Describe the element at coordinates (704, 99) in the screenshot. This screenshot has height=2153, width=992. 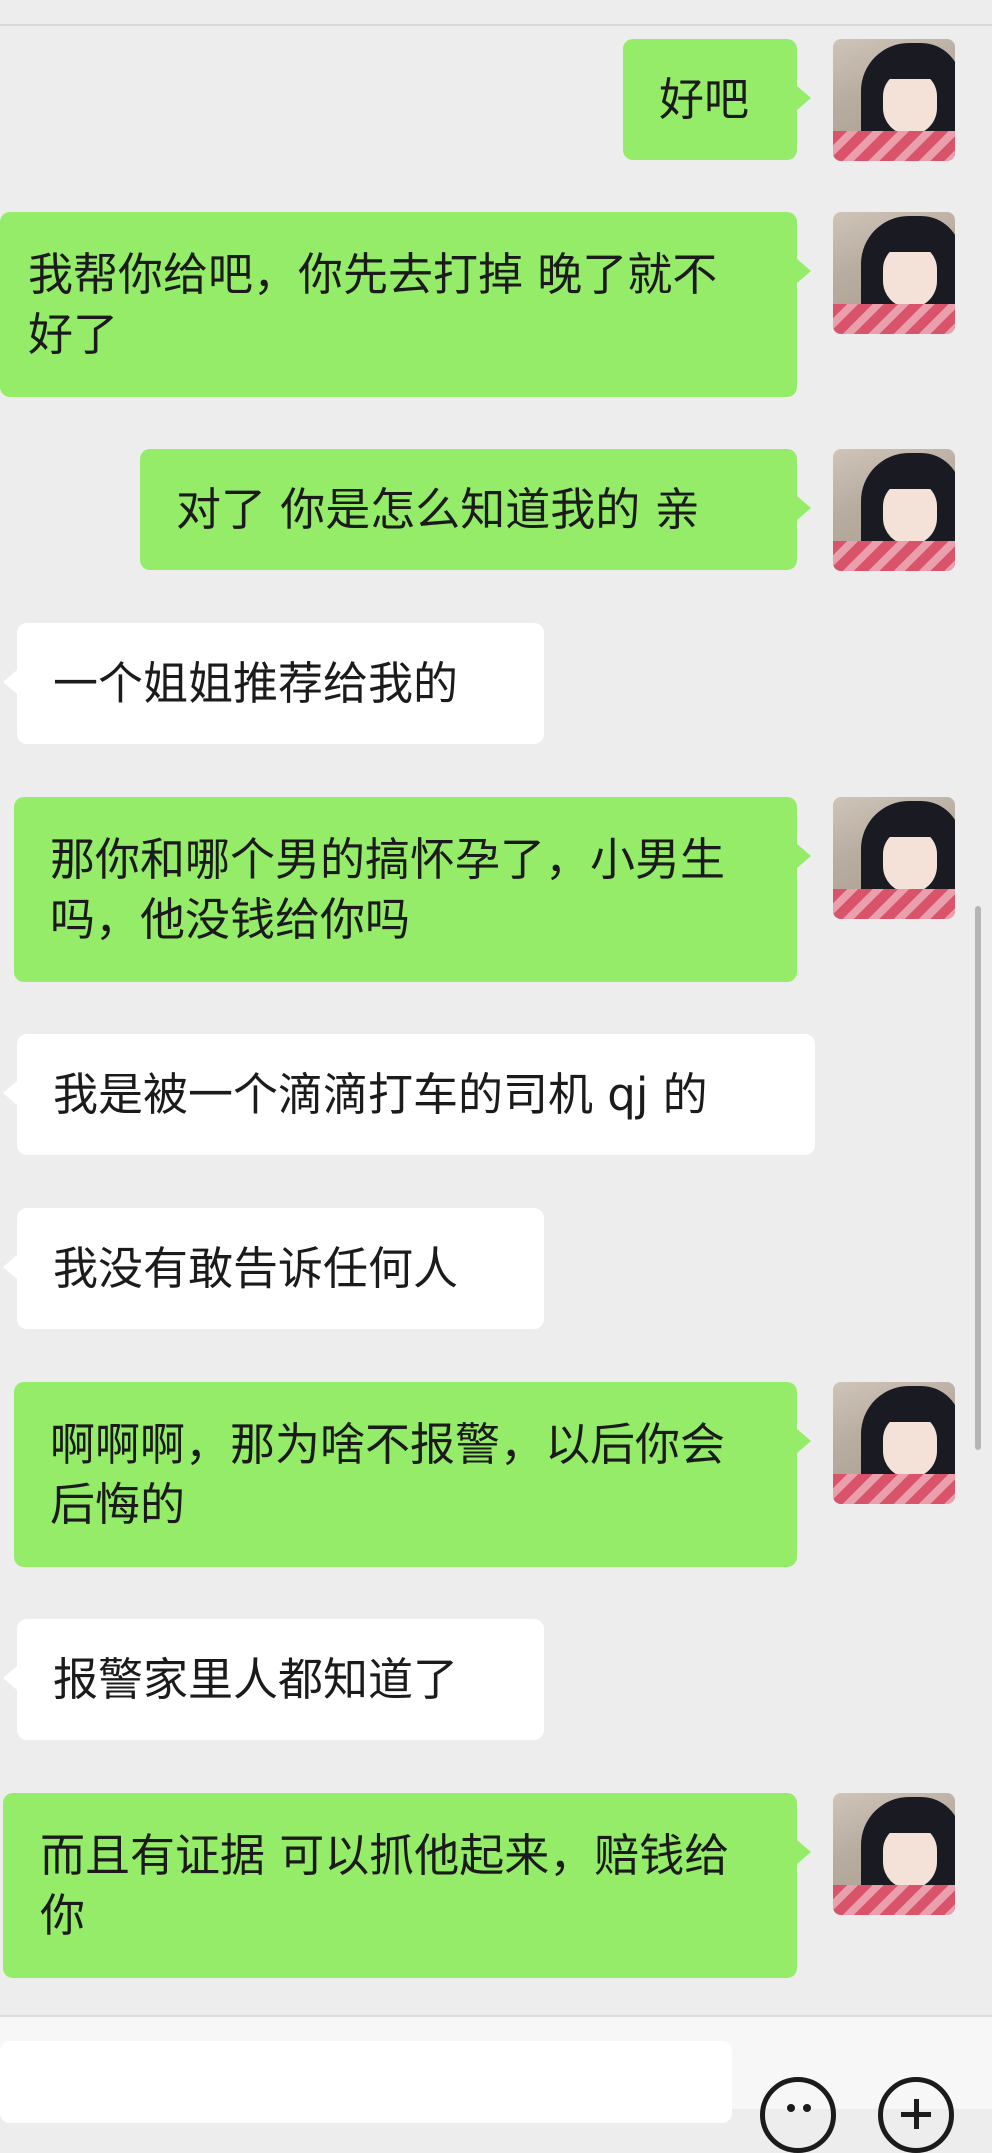
I see `message-text: 好吧` at that location.